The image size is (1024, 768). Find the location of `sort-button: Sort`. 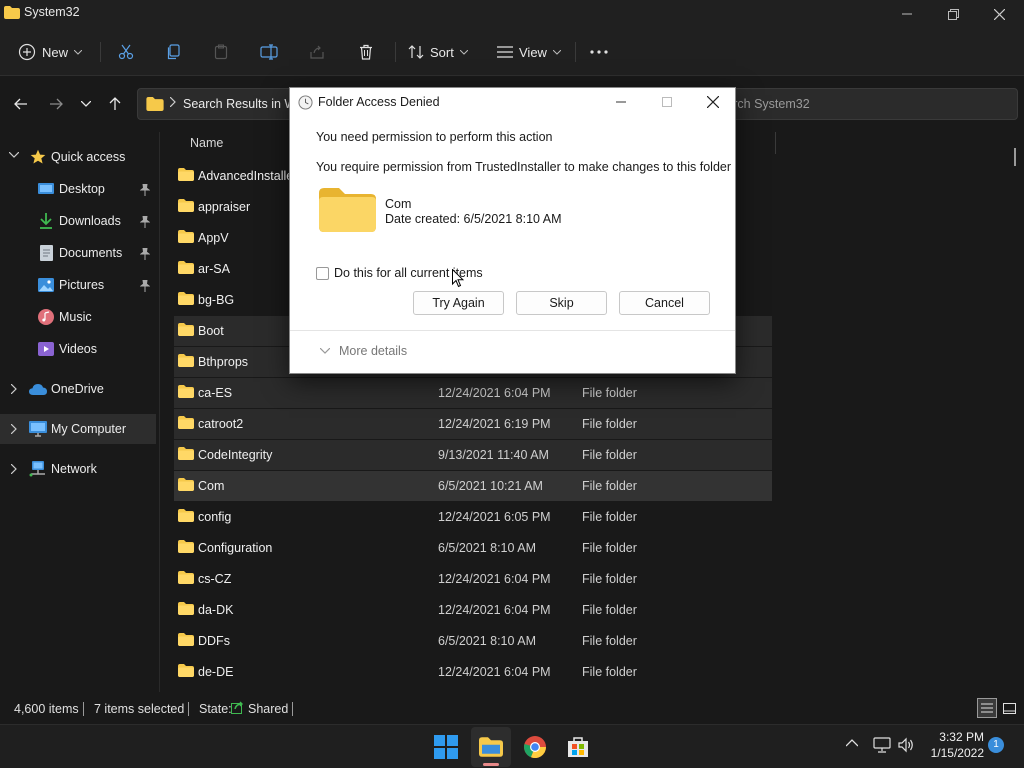

sort-button: Sort is located at coordinates (438, 52).